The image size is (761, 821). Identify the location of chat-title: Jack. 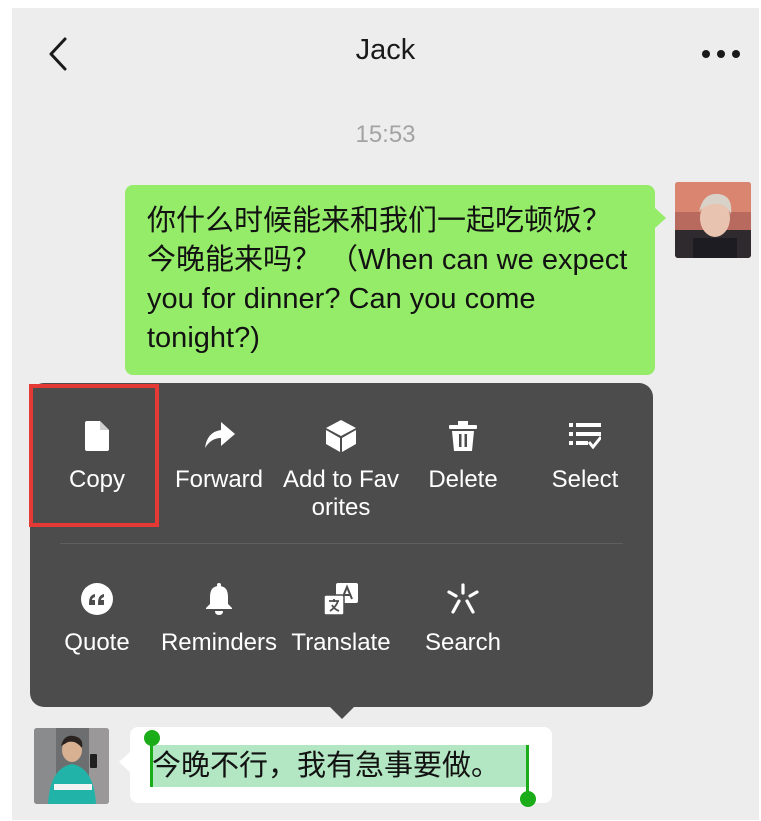
(385, 50).